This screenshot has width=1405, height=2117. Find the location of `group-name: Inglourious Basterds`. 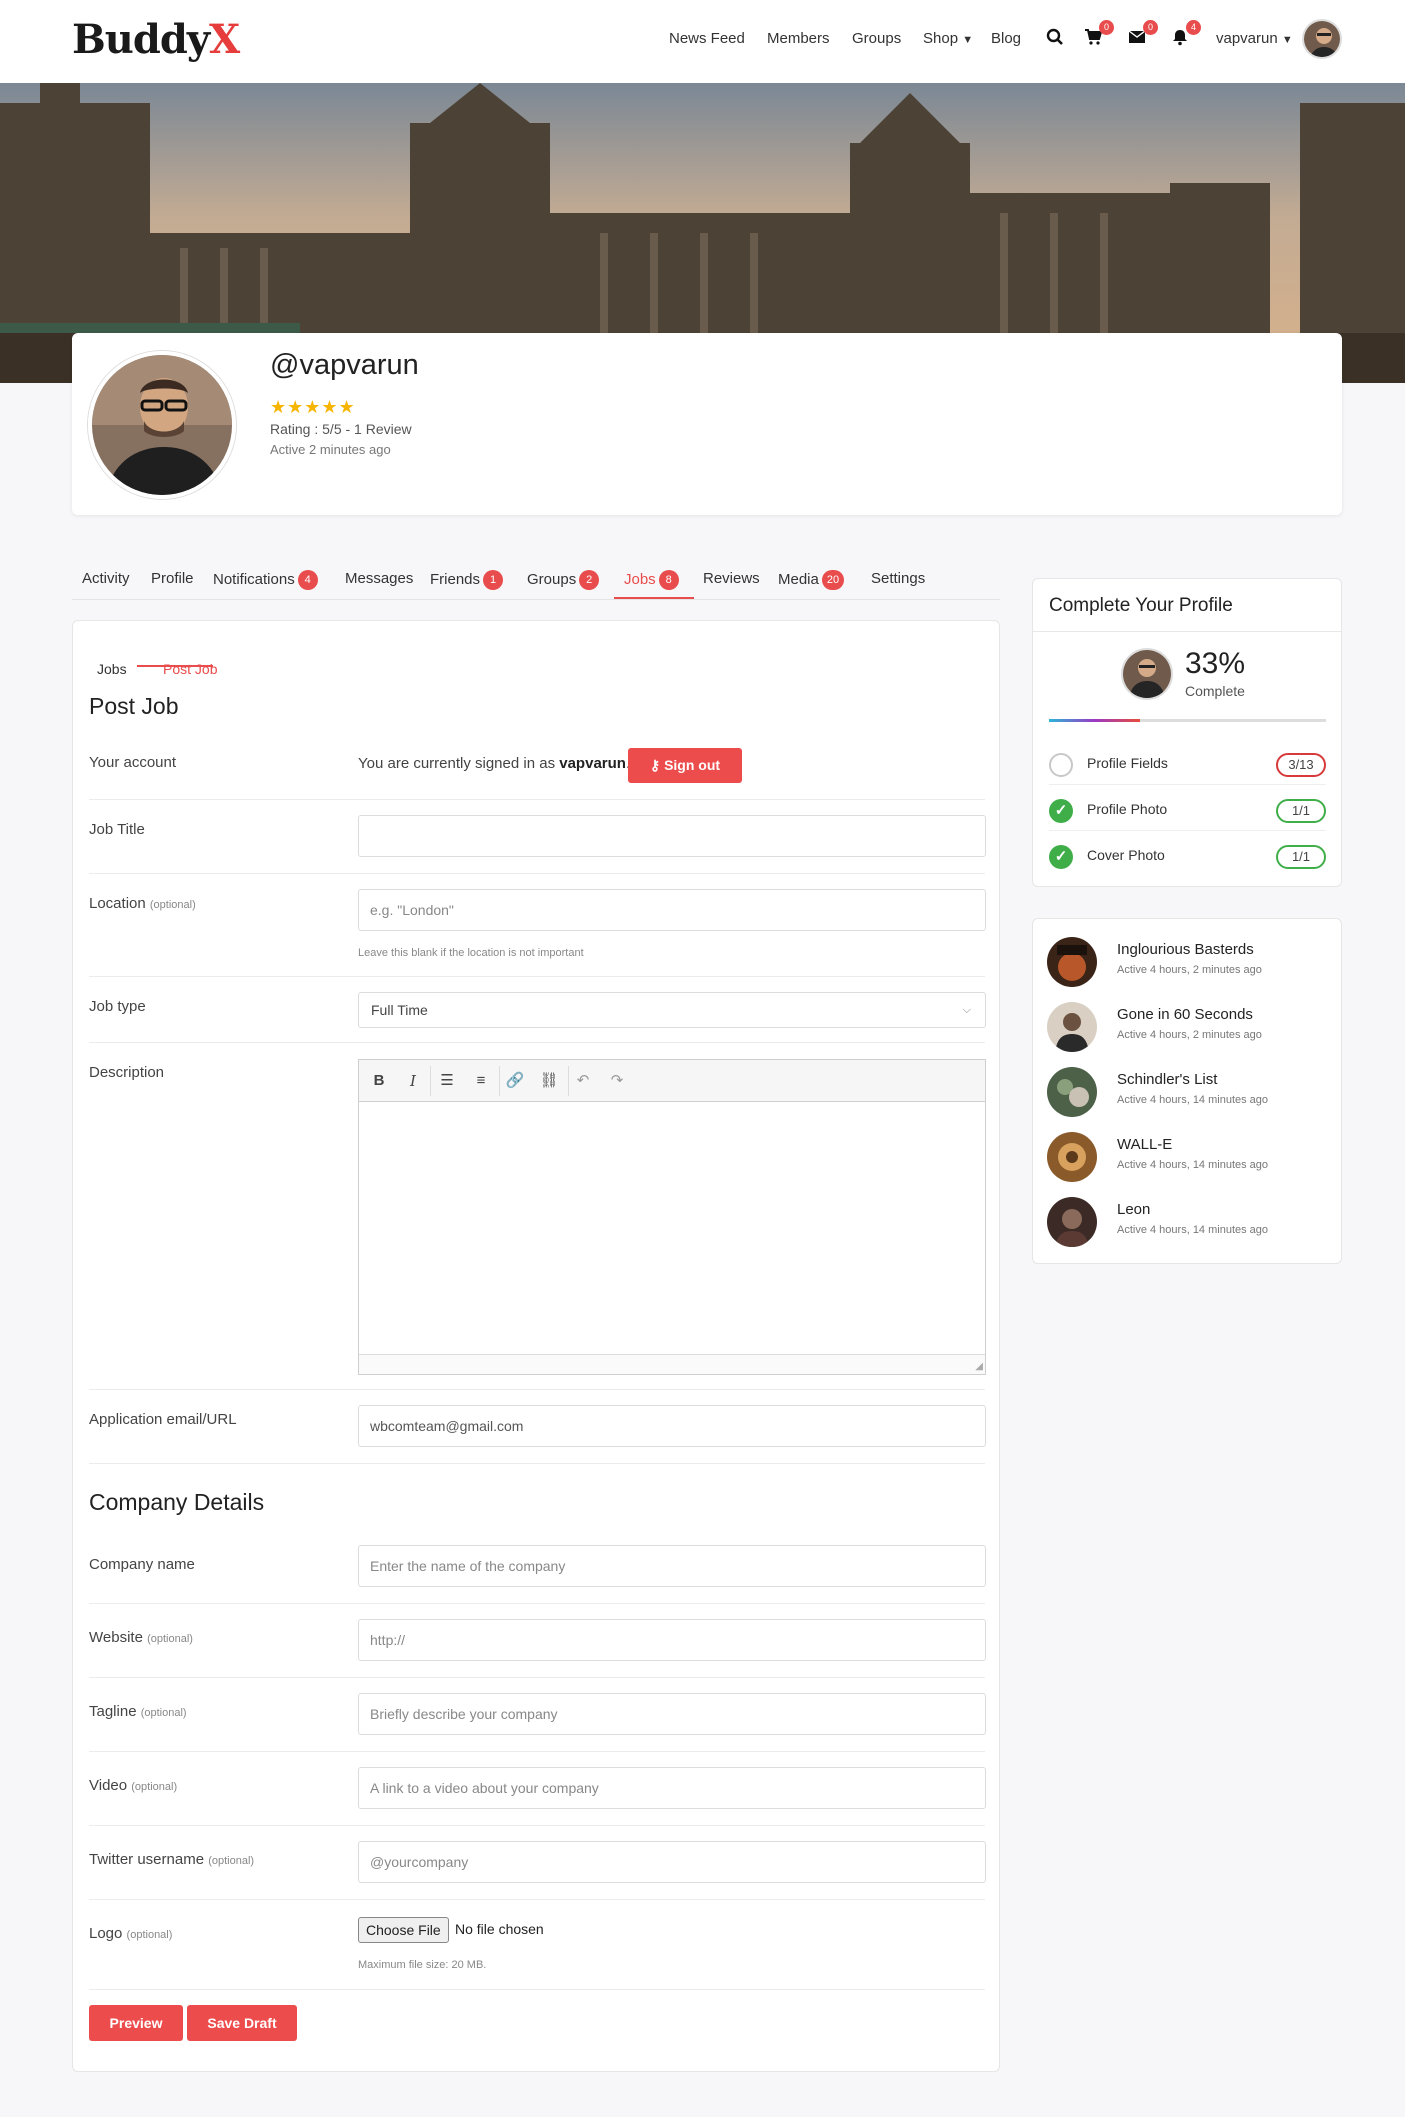

group-name: Inglourious Basterds is located at coordinates (1185, 949).